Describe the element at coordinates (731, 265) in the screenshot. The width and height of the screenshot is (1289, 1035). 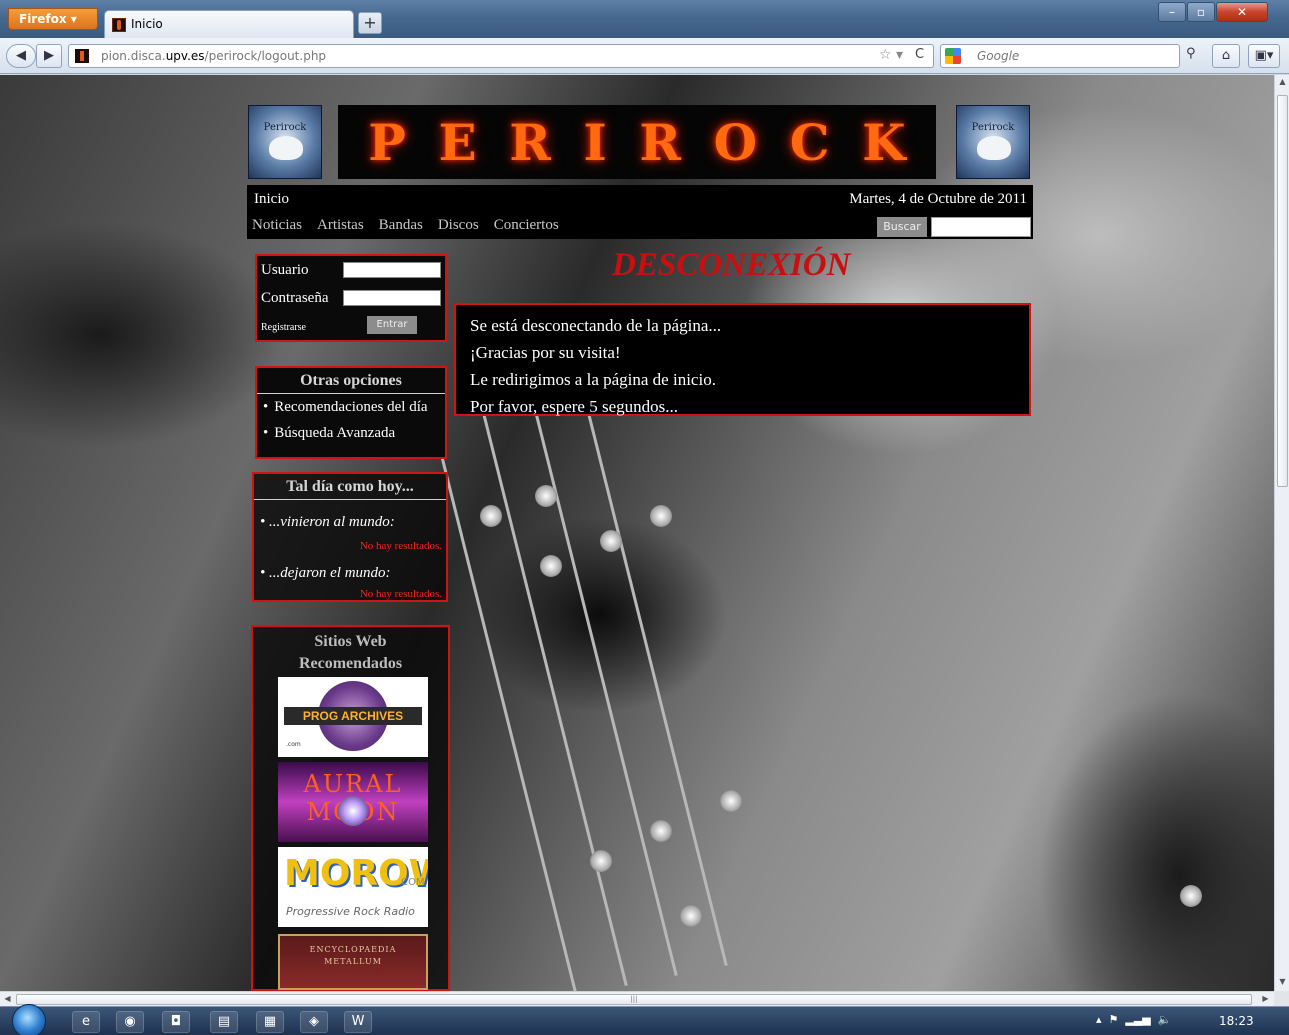
I see `page-title: DESCONEXIÓN` at that location.